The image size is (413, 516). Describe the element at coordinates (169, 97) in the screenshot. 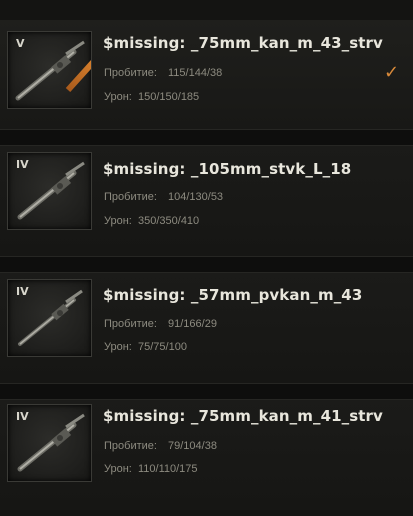

I see `damage-value: 150/150/185` at that location.